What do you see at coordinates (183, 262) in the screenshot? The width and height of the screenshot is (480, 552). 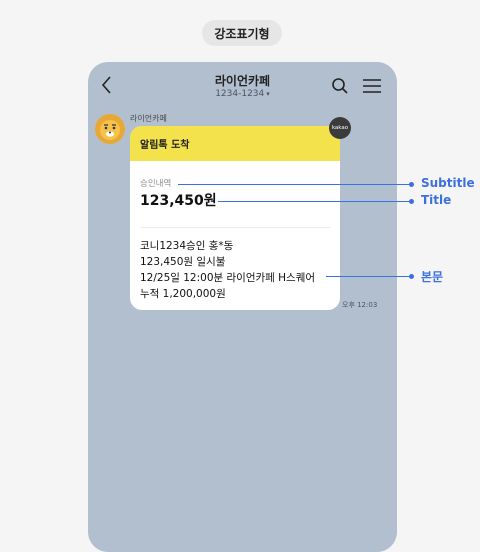 I see `body-line: 123,450원 일시불` at bounding box center [183, 262].